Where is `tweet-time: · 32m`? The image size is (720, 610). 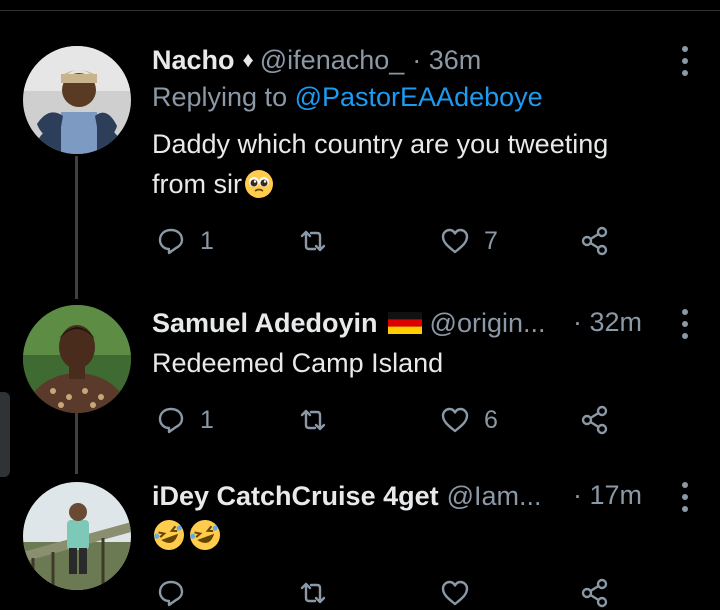
tweet-time: · 32m is located at coordinates (607, 322).